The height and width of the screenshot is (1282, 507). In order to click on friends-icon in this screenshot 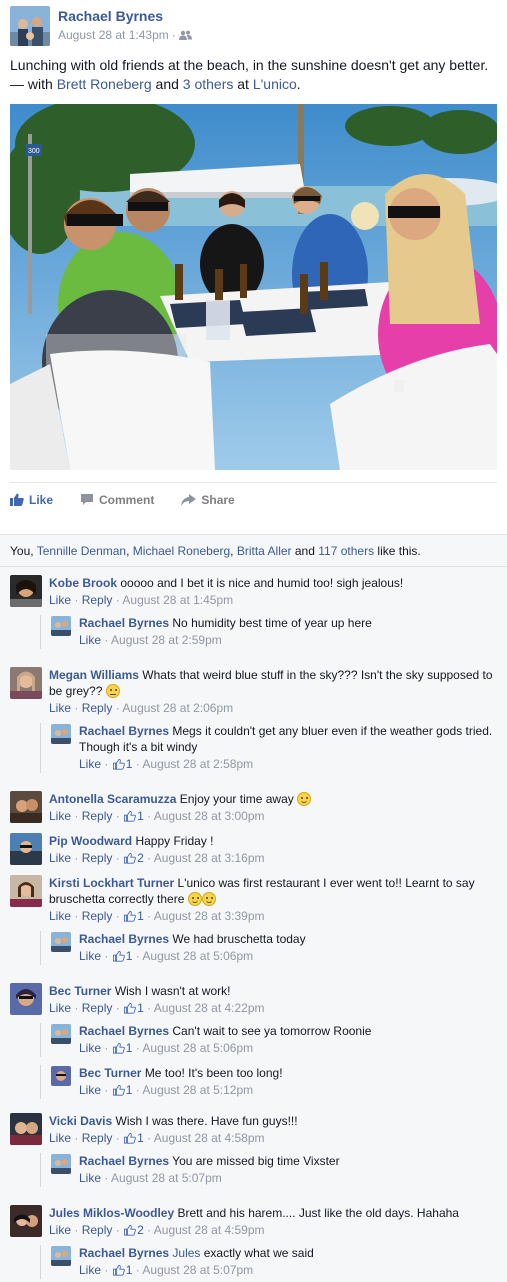, I will do `click(185, 35)`.